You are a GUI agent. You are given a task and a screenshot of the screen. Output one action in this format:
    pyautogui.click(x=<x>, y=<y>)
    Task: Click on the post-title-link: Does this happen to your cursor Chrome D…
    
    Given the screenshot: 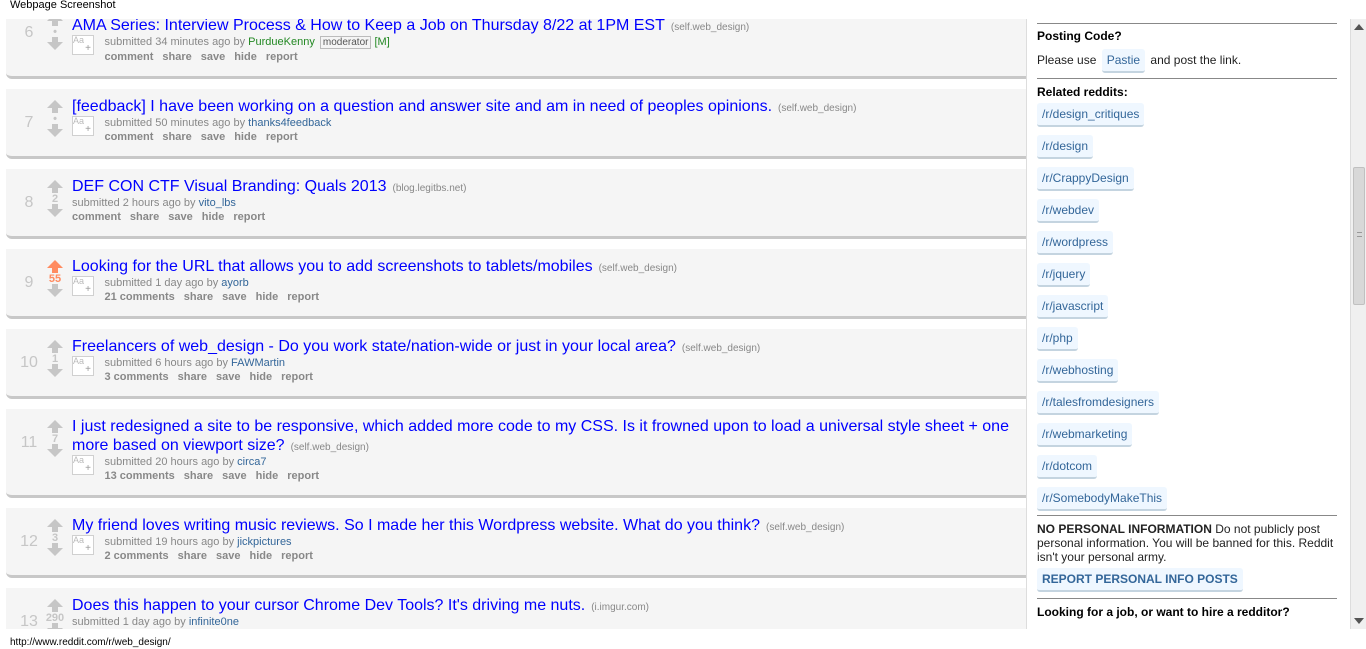 What is the action you would take?
    pyautogui.click(x=328, y=605)
    